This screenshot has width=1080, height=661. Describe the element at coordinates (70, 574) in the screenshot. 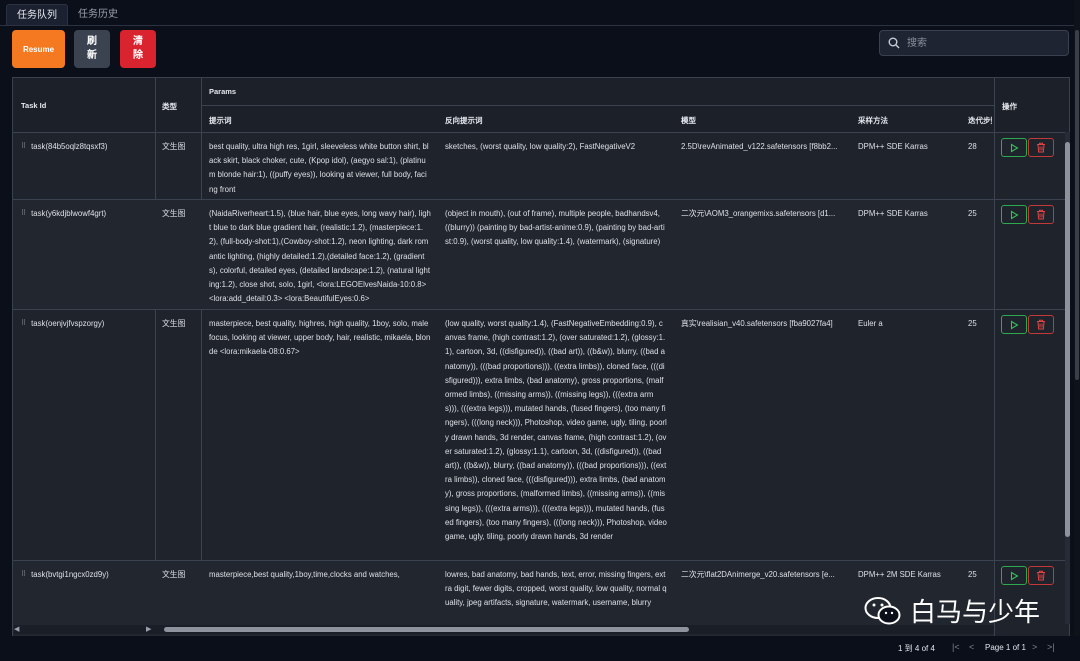

I see `task-id: task(bvtgi1ngcx0zd9y)` at that location.